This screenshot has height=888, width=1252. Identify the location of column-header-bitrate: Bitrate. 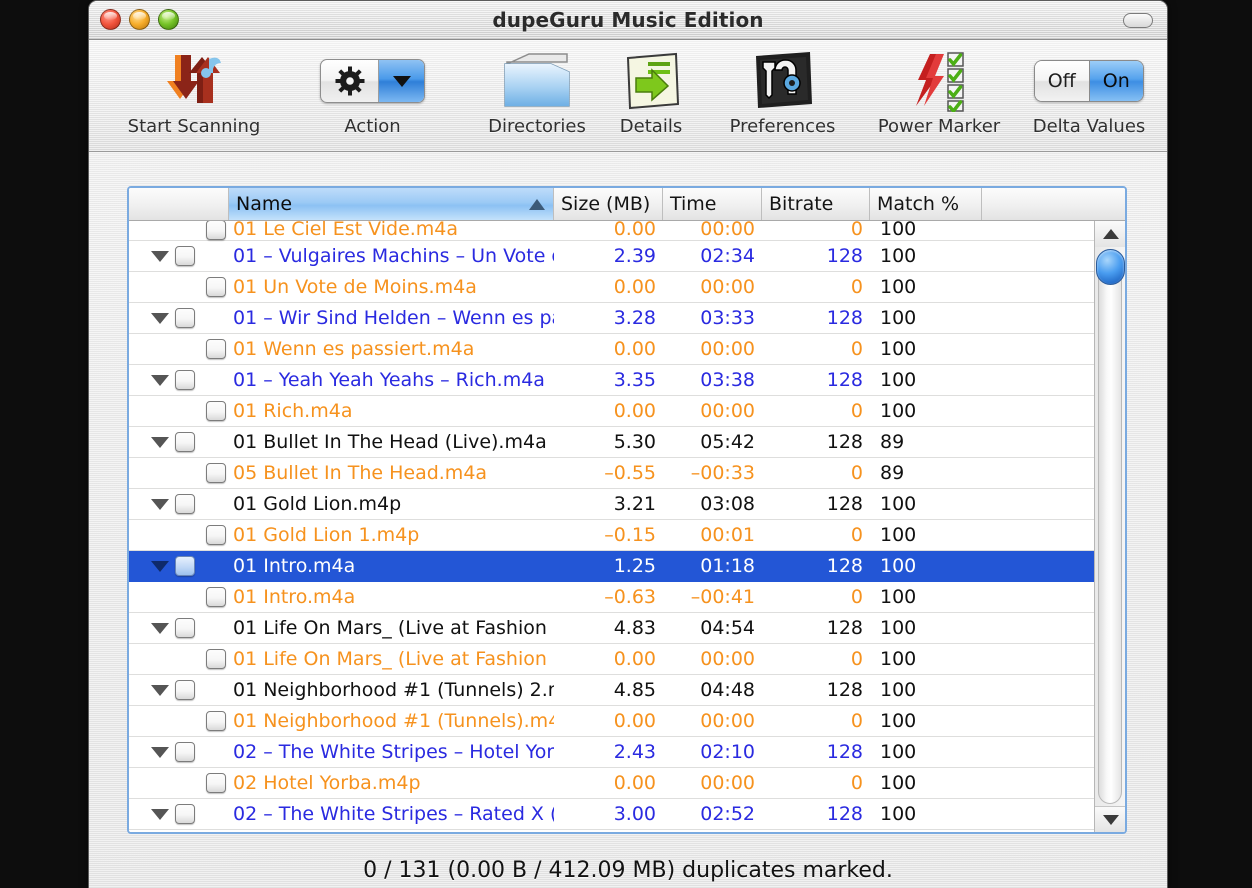
(816, 204).